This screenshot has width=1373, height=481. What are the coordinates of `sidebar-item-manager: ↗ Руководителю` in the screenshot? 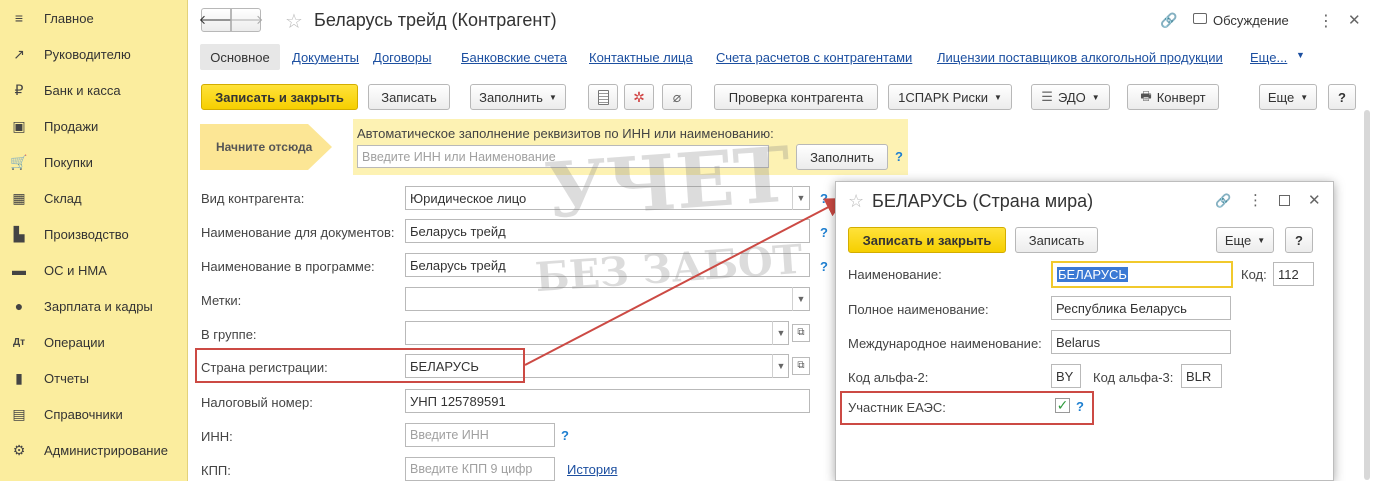 It's located at (94, 54).